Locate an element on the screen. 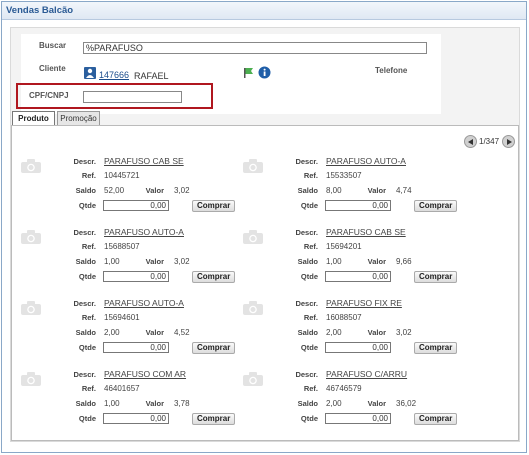 This screenshot has width=529, height=455. product-valor: 36,02 is located at coordinates (406, 403).